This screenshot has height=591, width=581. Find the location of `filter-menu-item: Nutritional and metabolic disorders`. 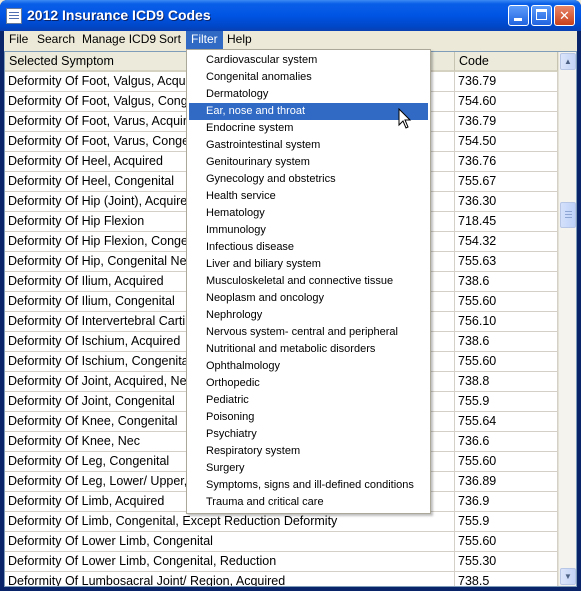

filter-menu-item: Nutritional and metabolic disorders is located at coordinates (308, 349).